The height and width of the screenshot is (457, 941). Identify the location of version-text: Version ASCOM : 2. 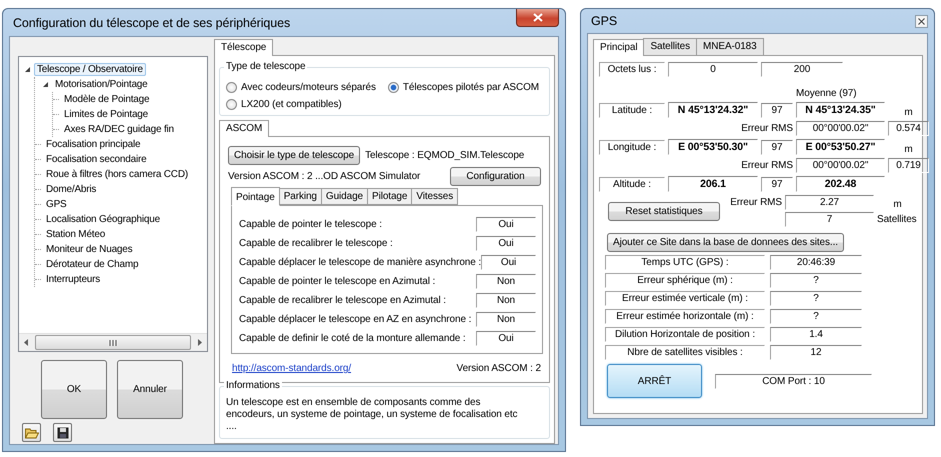
(498, 368).